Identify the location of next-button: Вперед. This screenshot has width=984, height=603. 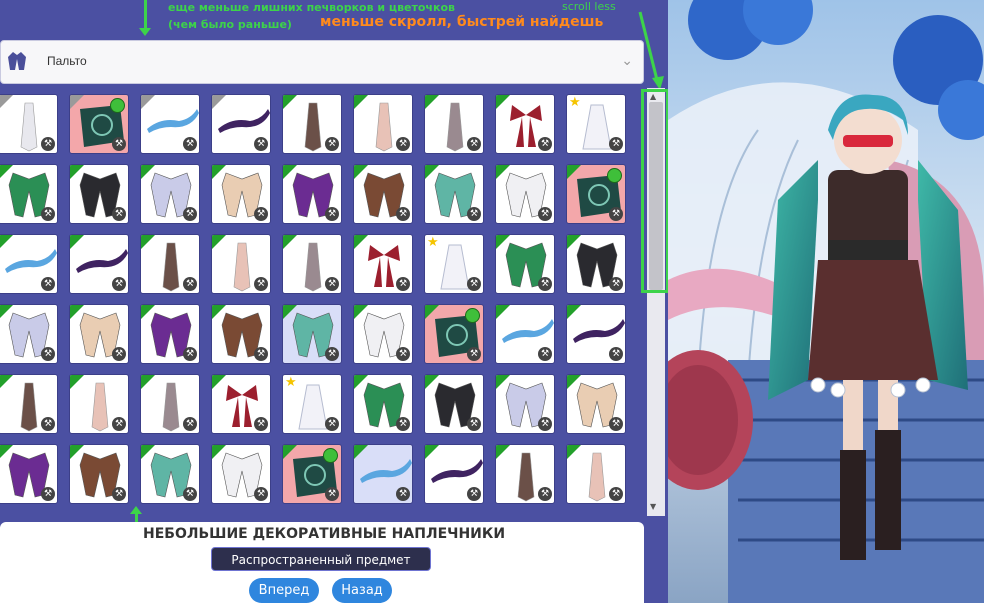
(284, 590).